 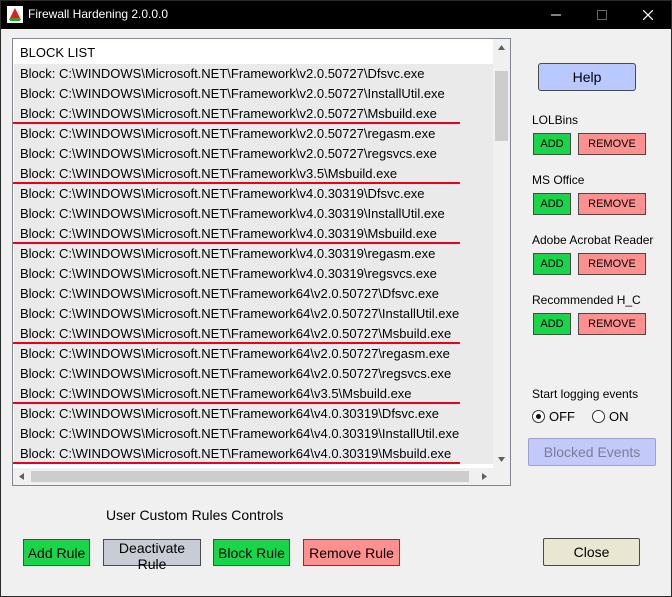 I want to click on adobe-acrobat-add-button: ADD, so click(x=552, y=264).